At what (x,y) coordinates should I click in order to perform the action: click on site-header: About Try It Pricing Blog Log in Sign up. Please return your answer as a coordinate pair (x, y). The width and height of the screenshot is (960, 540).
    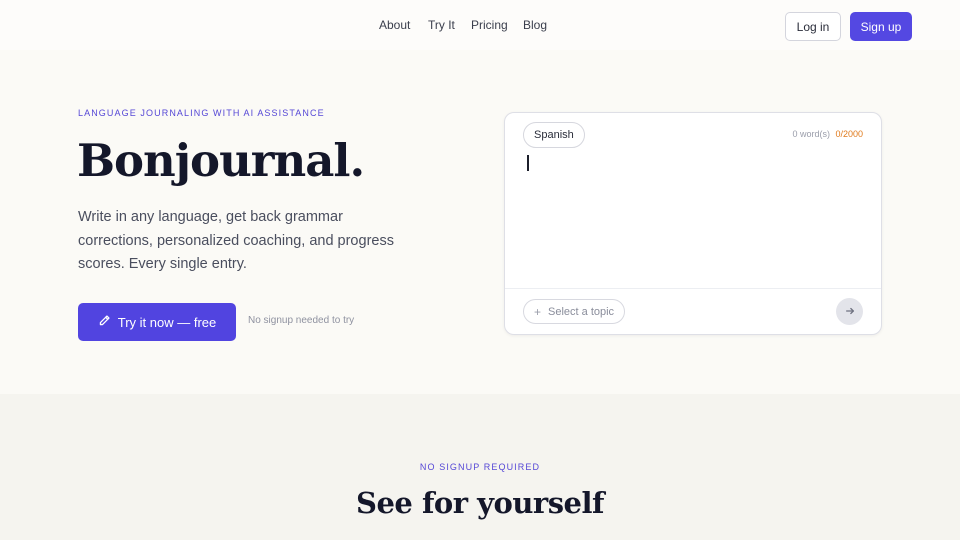
    Looking at the image, I should click on (480, 25).